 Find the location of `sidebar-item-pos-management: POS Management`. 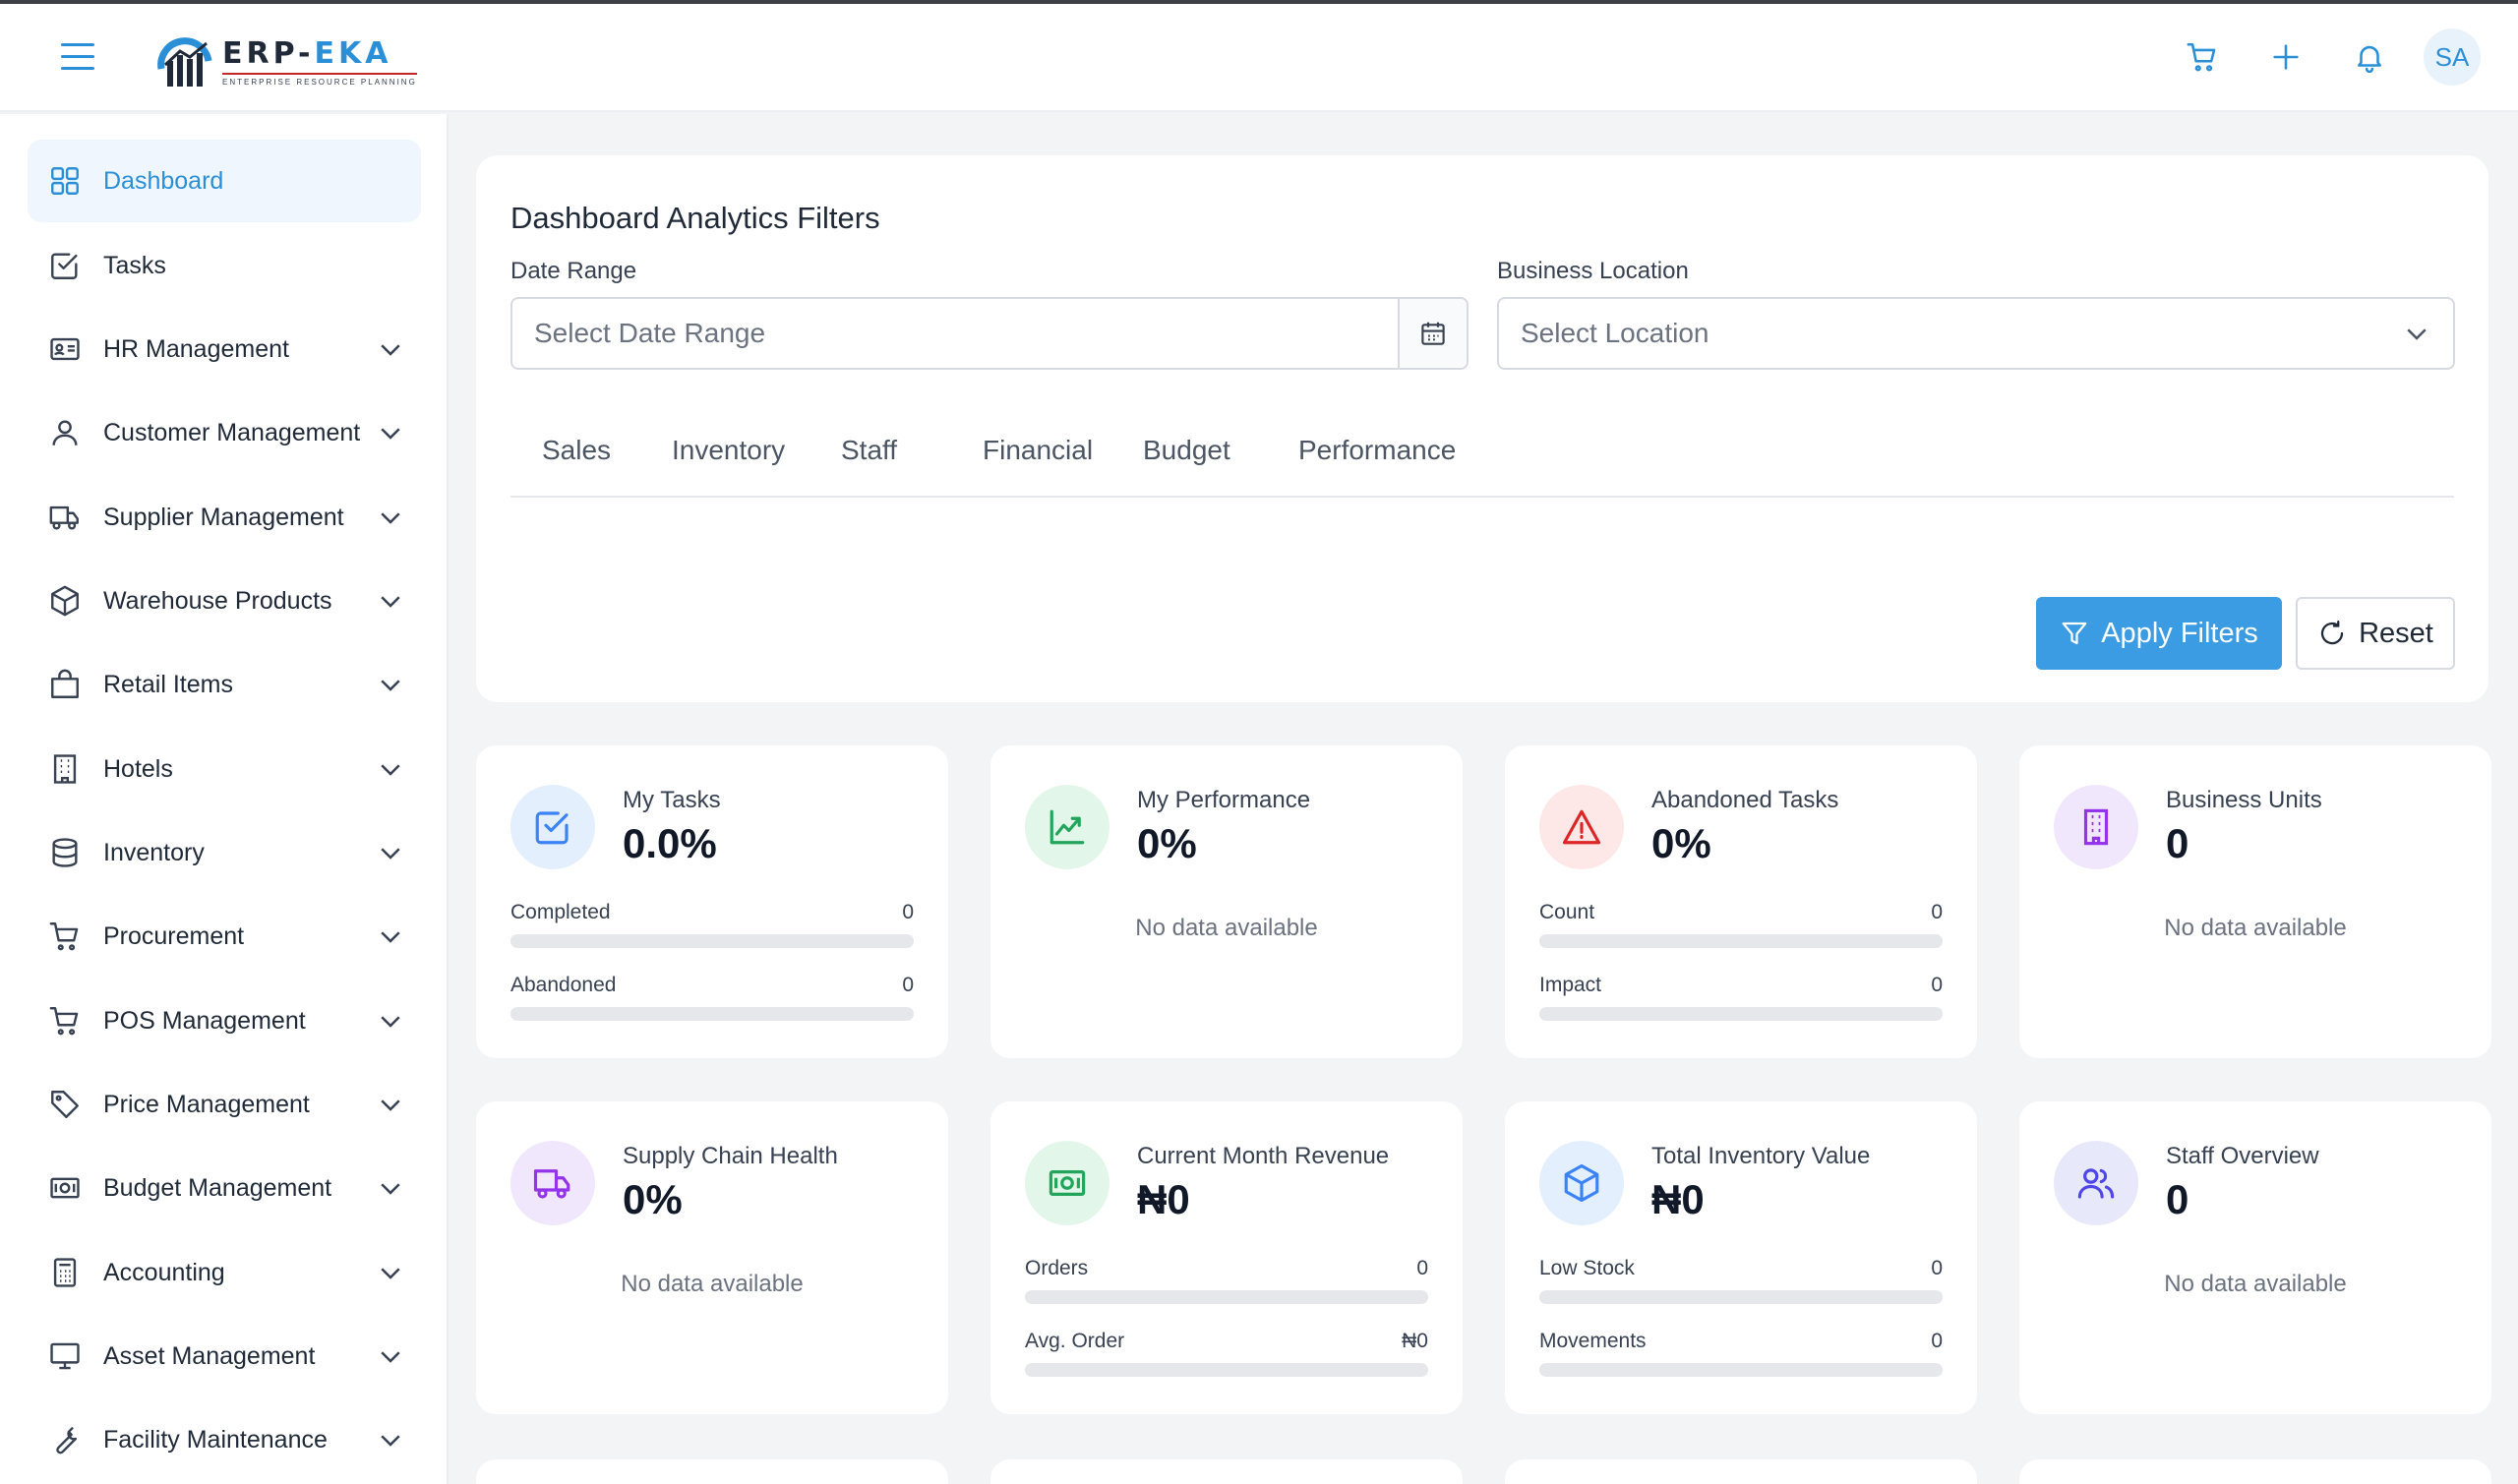

sidebar-item-pos-management: POS Management is located at coordinates (224, 1021).